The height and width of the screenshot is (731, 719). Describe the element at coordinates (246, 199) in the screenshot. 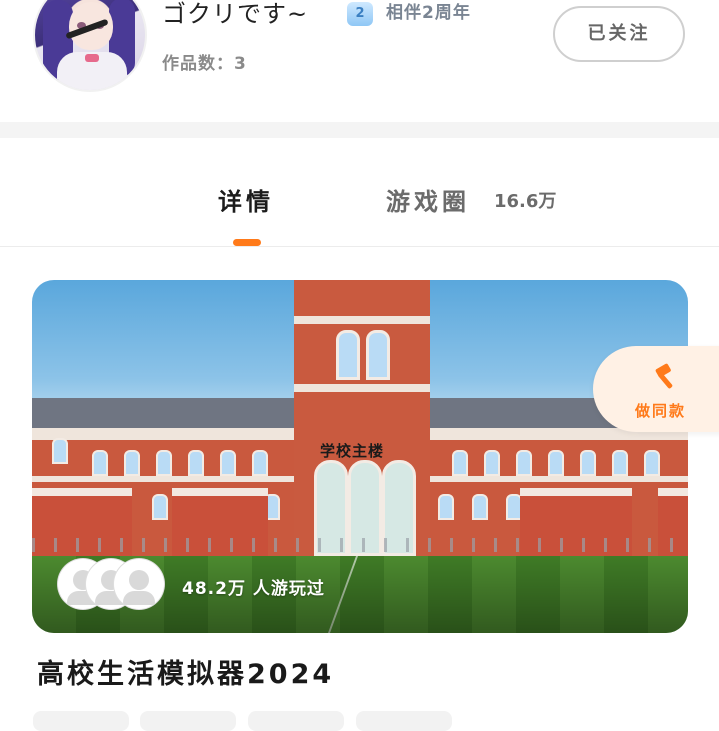

I see `tab-details: 详情` at that location.